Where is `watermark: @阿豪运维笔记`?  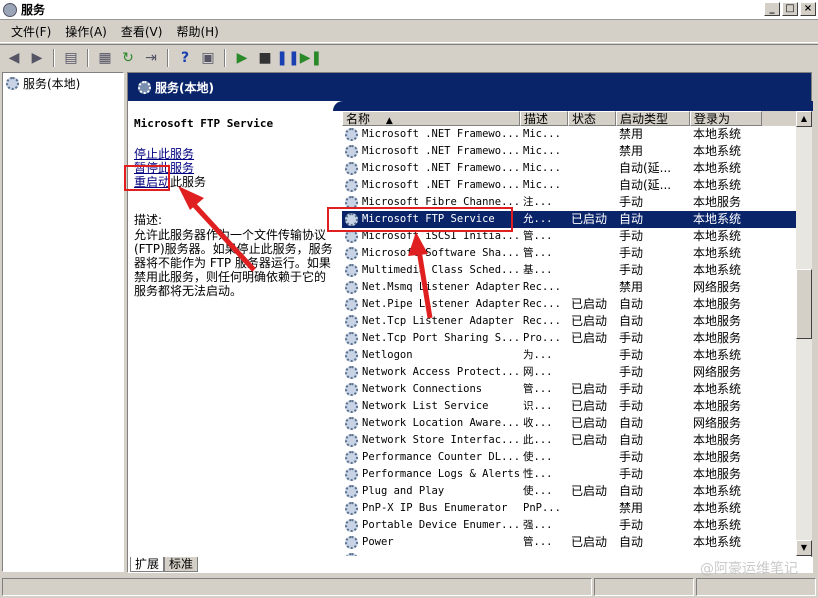 watermark: @阿豪运维笔记 is located at coordinates (749, 569).